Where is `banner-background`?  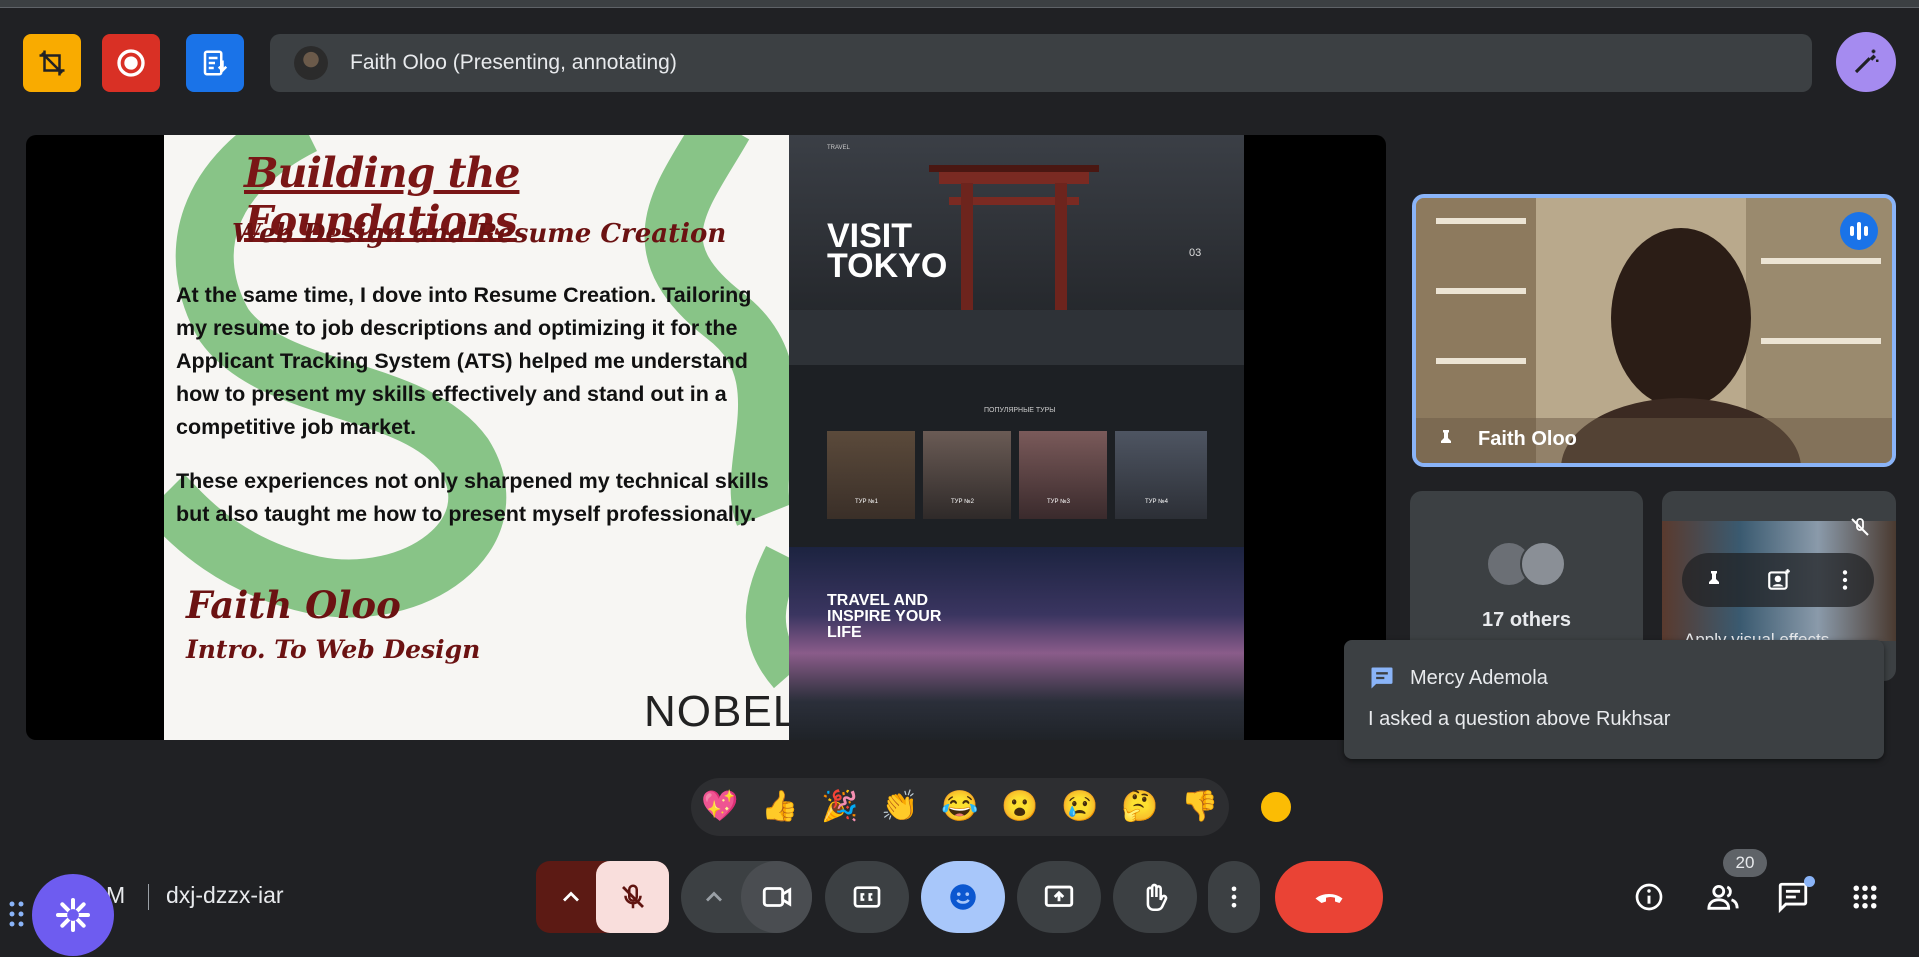
banner-background is located at coordinates (1016, 643).